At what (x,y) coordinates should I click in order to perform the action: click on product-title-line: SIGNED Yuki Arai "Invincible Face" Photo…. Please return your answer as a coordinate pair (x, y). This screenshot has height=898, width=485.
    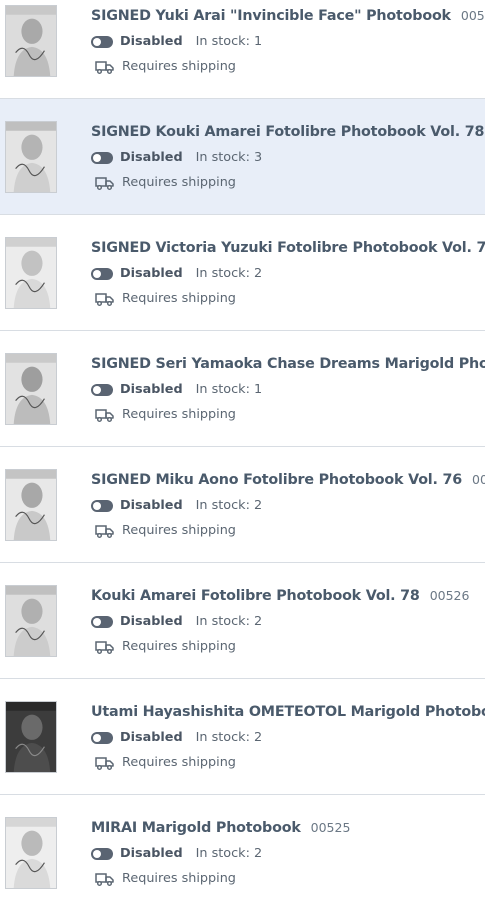
    Looking at the image, I should click on (288, 16).